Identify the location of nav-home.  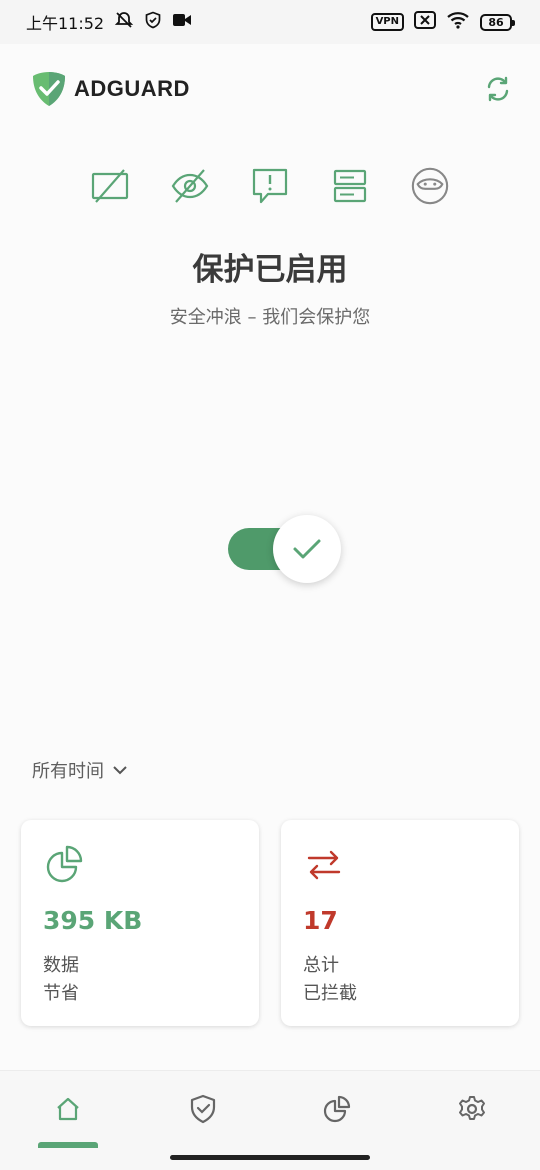
(68, 1109).